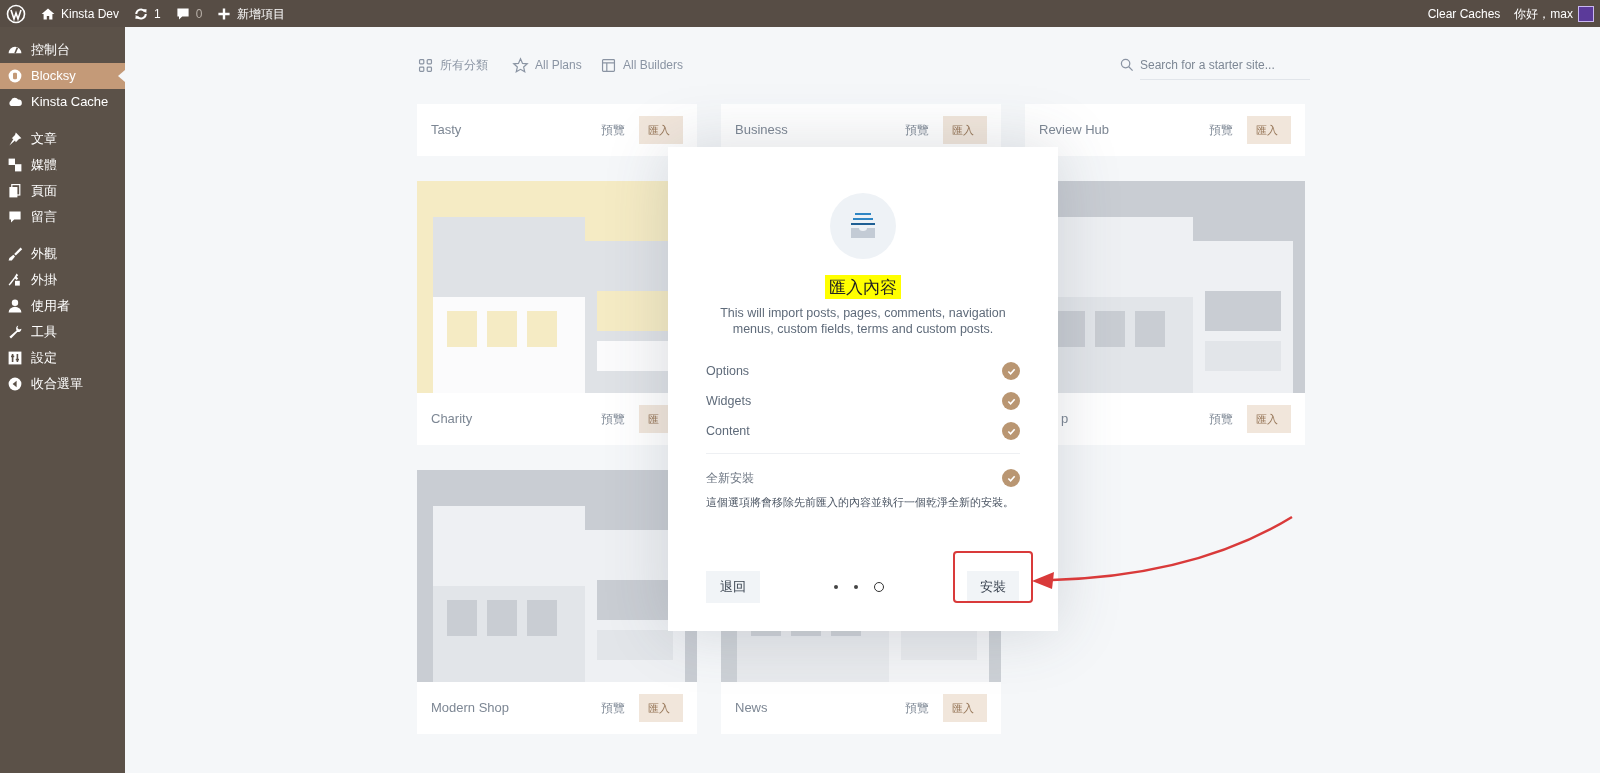  Describe the element at coordinates (733, 587) in the screenshot. I see `back-button: 退回` at that location.